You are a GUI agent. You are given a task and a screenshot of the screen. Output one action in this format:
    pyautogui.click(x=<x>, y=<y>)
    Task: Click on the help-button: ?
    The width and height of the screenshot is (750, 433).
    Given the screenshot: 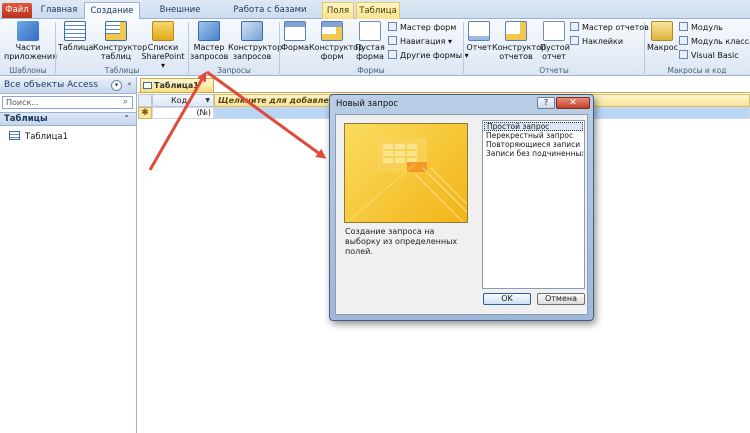 What is the action you would take?
    pyautogui.click(x=546, y=103)
    